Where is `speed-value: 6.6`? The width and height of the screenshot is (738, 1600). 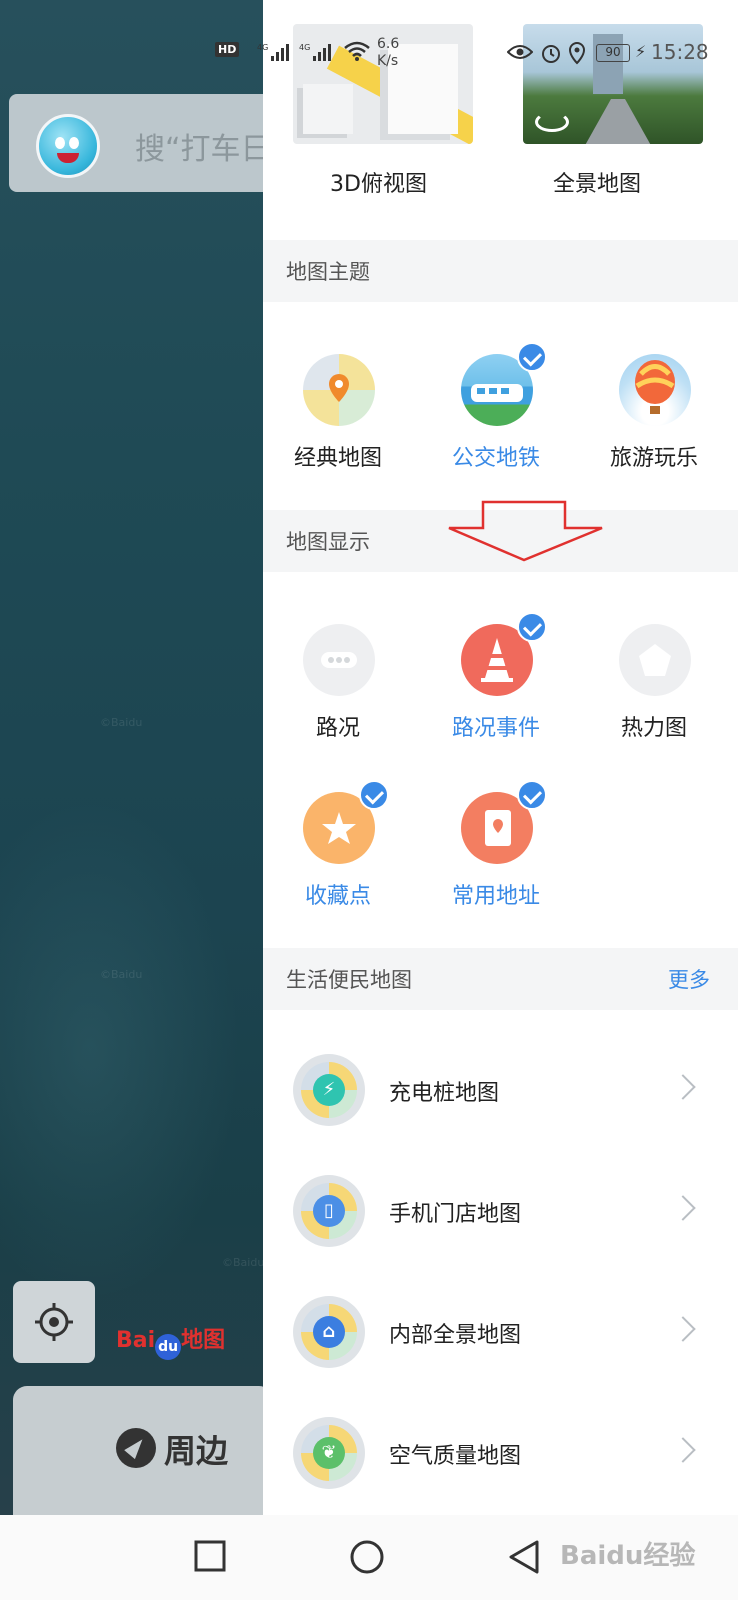 speed-value: 6.6 is located at coordinates (388, 44).